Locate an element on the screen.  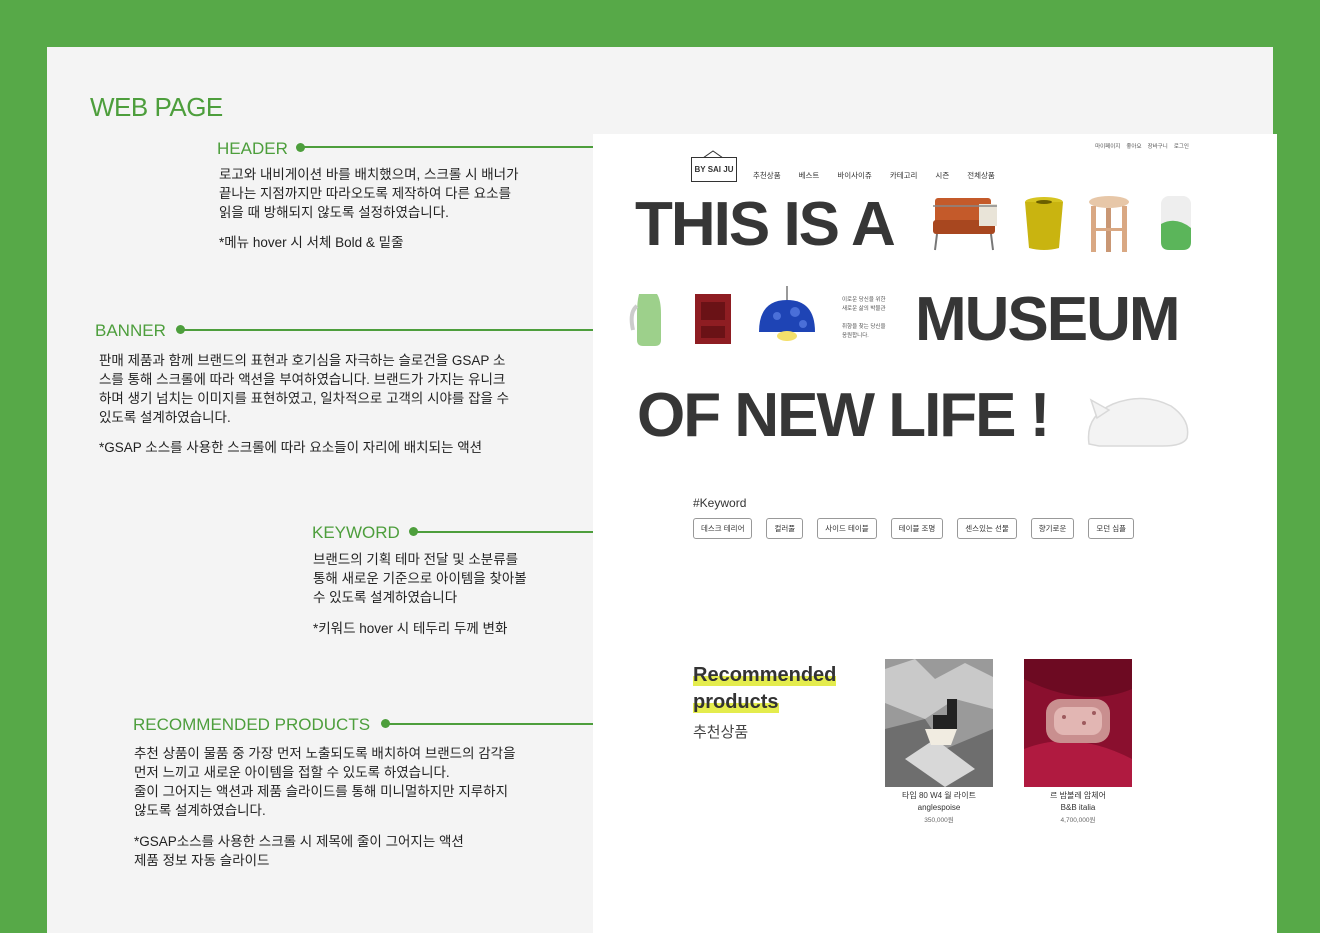
recommended-title: Recommended products is located at coordinates (765, 689).